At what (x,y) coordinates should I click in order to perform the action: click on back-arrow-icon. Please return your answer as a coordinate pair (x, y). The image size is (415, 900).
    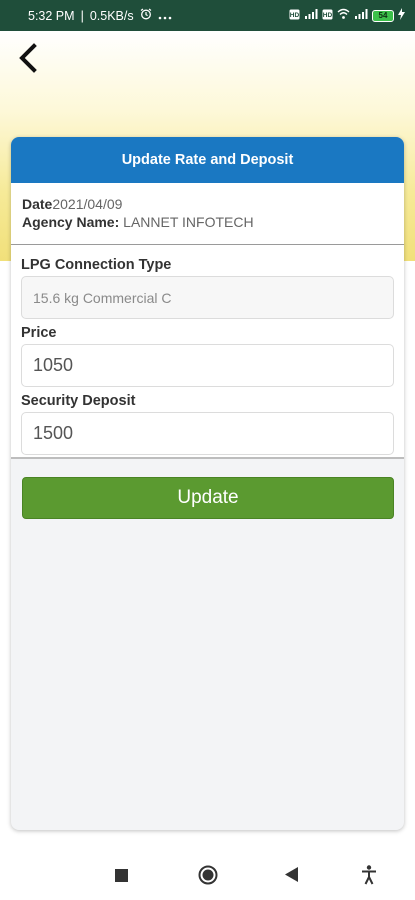
    Looking at the image, I should click on (28, 58).